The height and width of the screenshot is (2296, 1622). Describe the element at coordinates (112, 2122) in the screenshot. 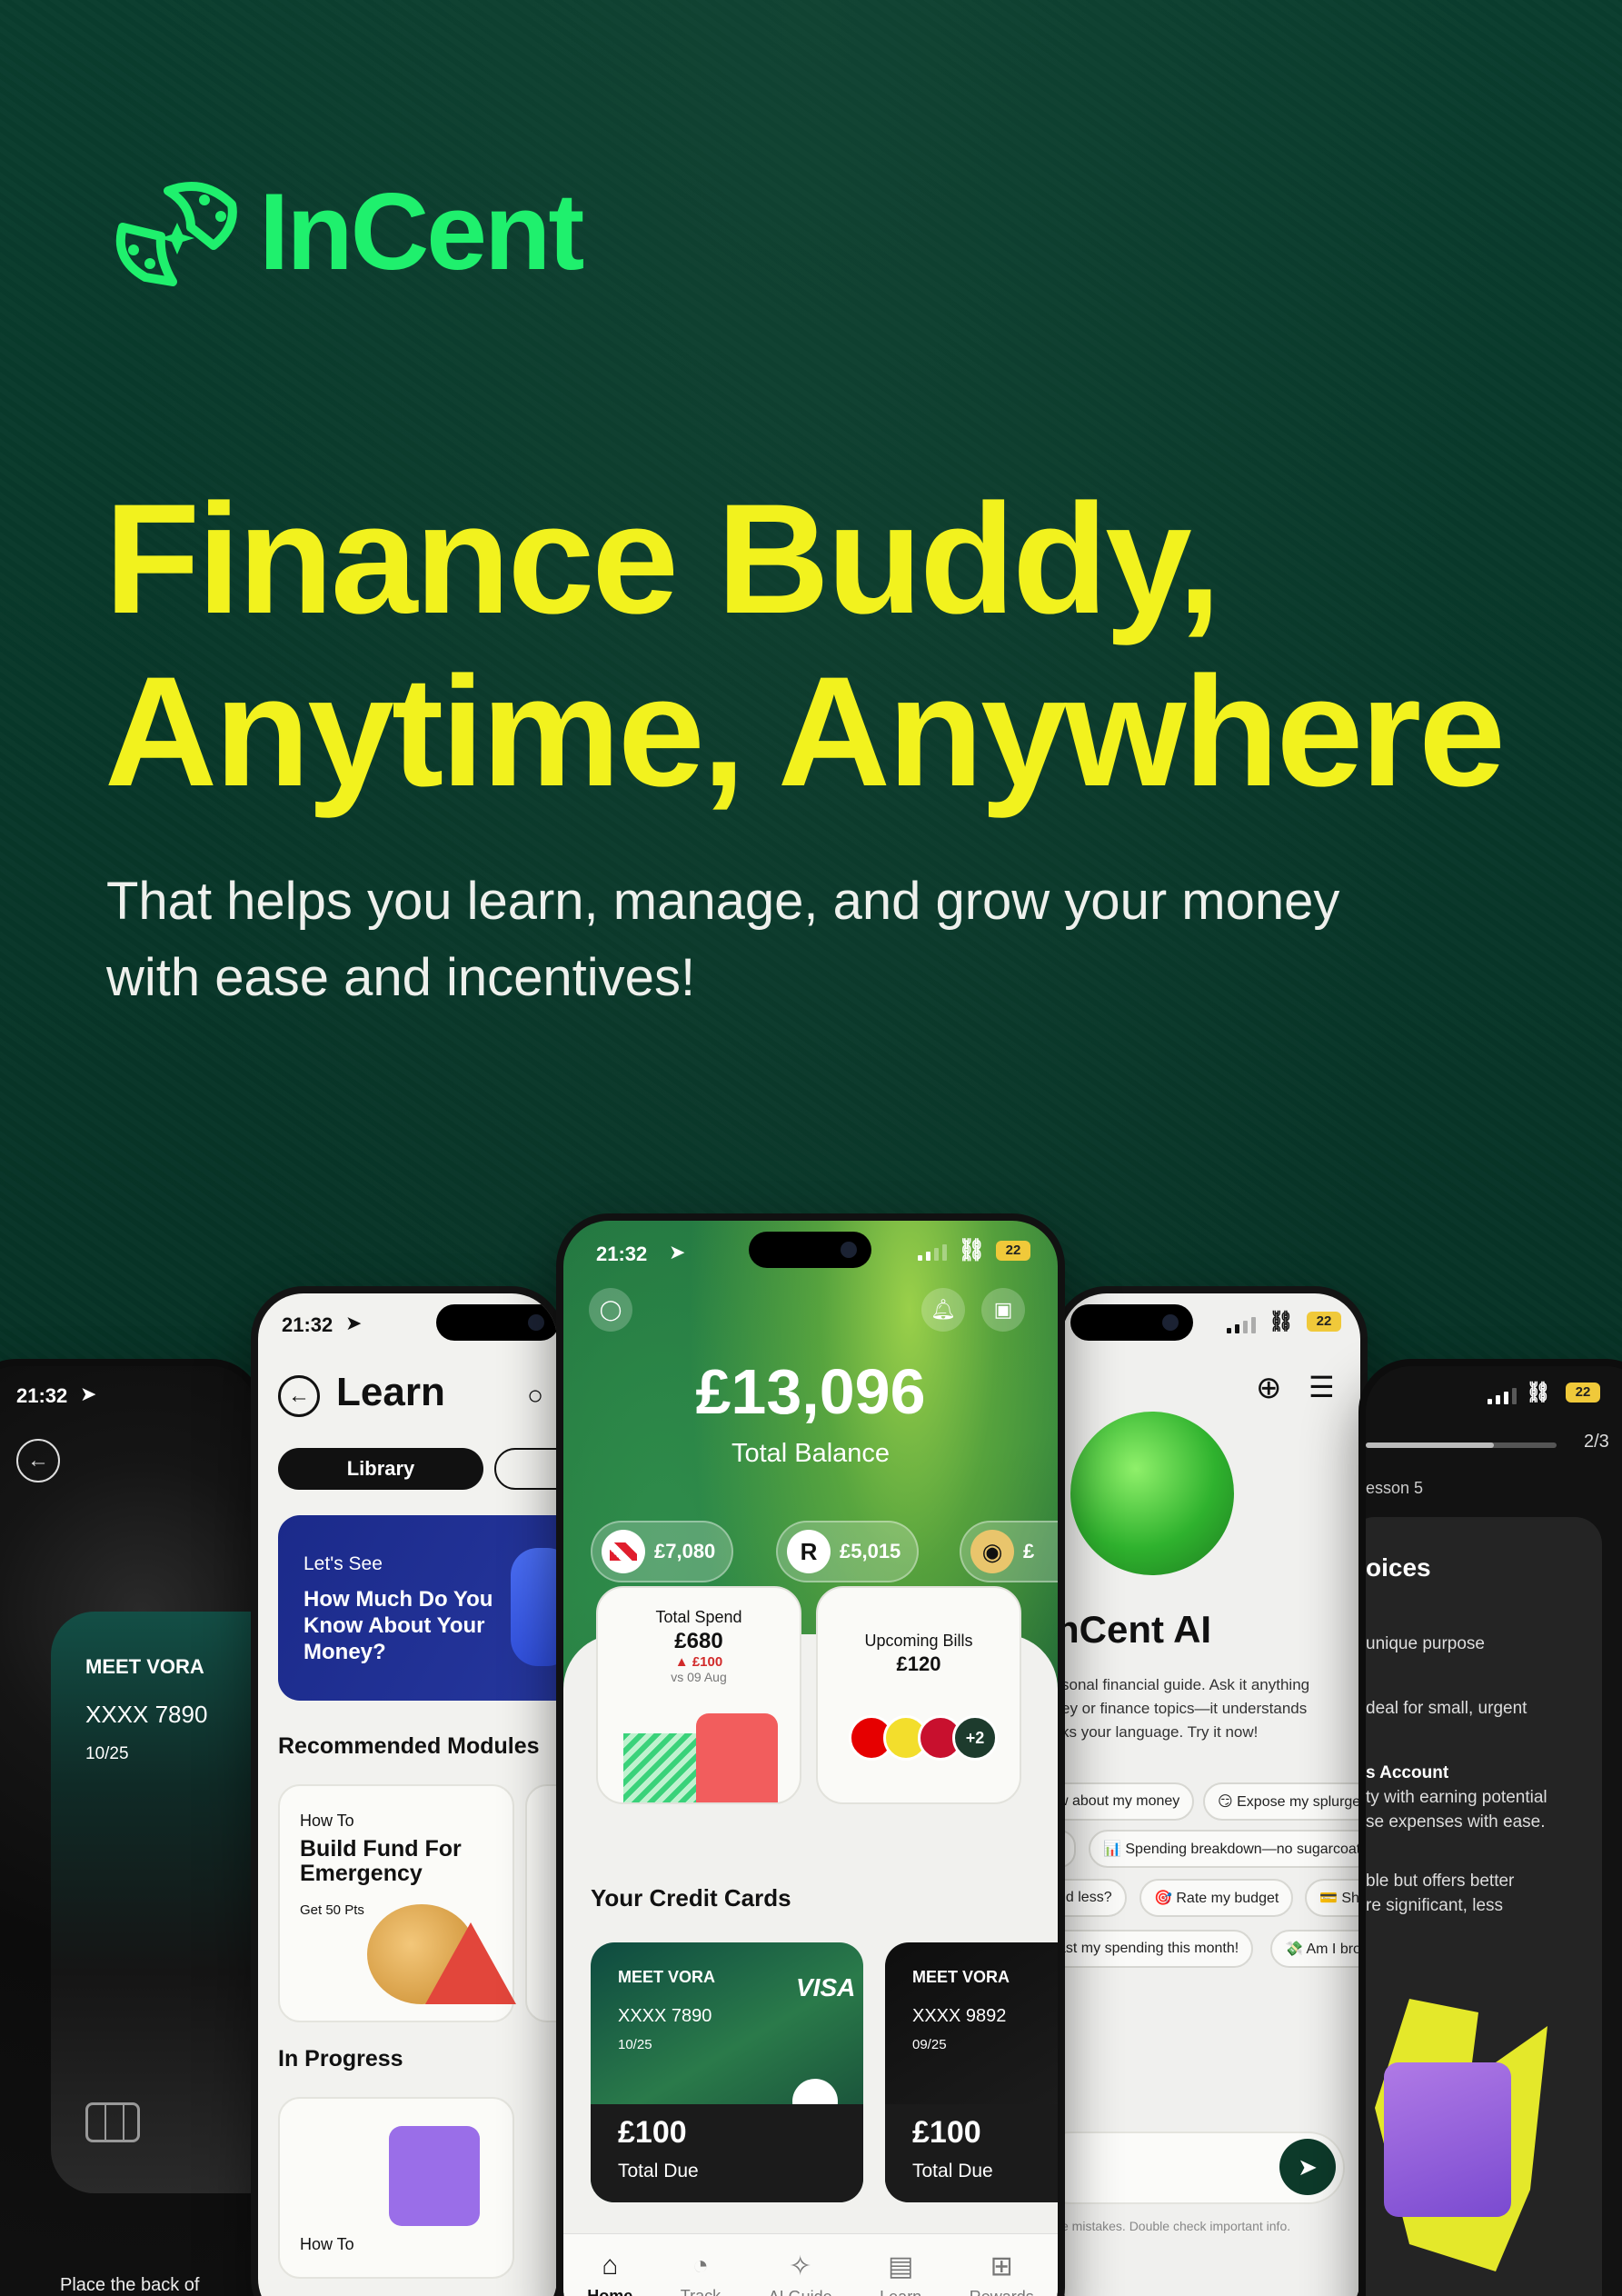

I see `chip-icon` at that location.